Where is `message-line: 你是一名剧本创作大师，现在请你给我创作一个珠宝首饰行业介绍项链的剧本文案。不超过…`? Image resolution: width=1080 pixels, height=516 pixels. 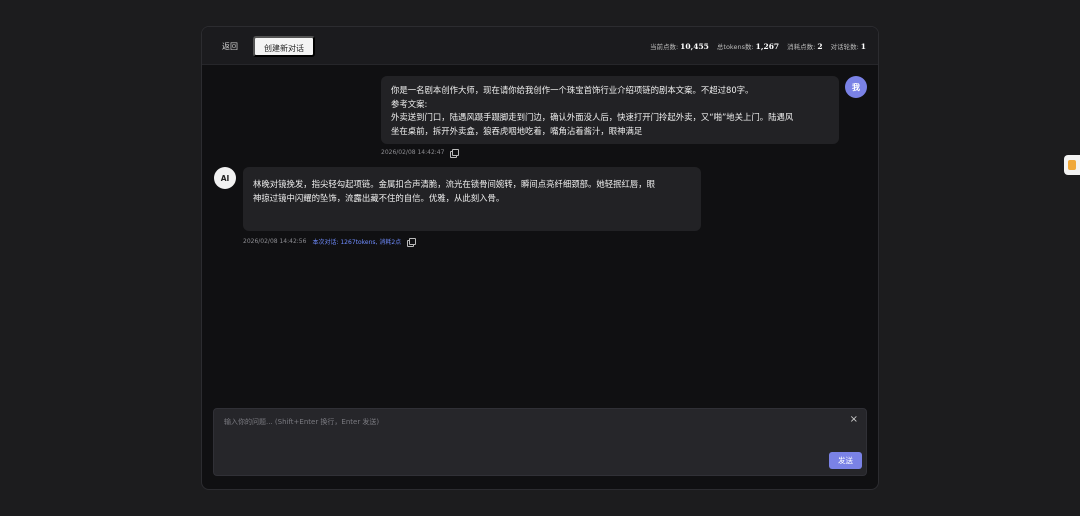 message-line: 你是一名剧本创作大师，现在请你给我创作一个珠宝首饰行业介绍项链的剧本文案。不超过… is located at coordinates (572, 90).